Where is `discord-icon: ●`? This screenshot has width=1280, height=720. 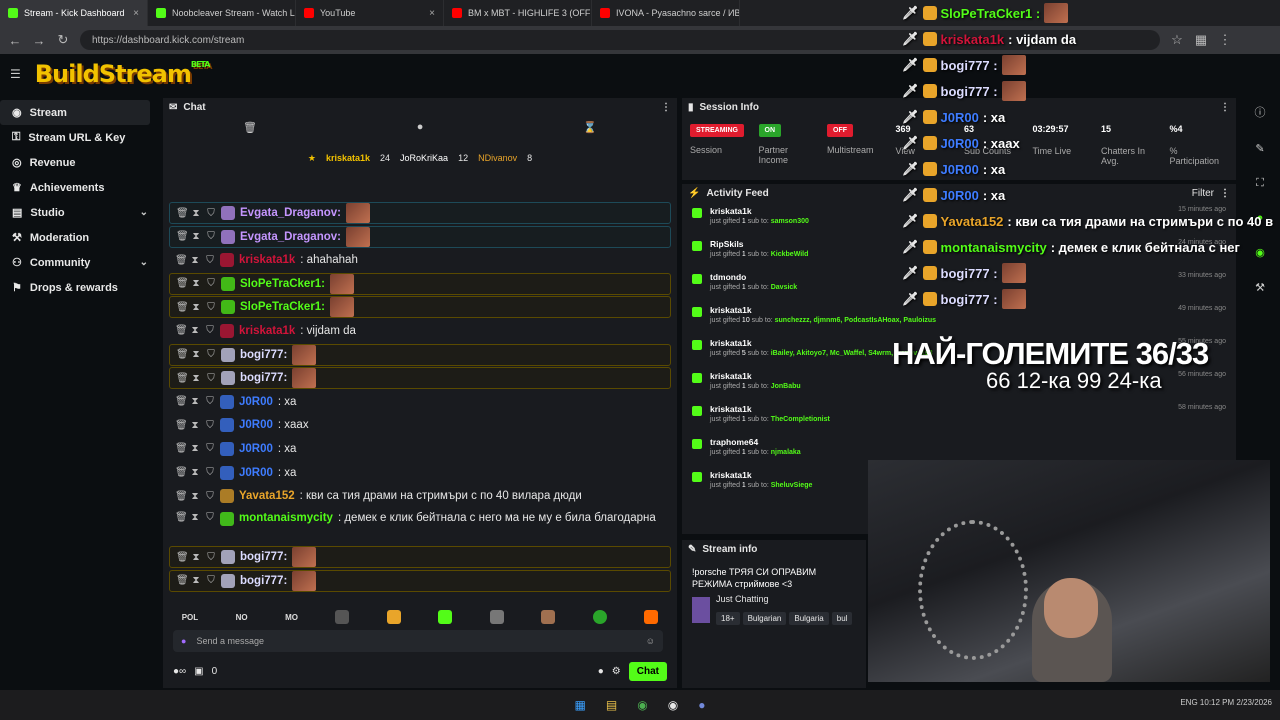 discord-icon: ● is located at coordinates (701, 705).